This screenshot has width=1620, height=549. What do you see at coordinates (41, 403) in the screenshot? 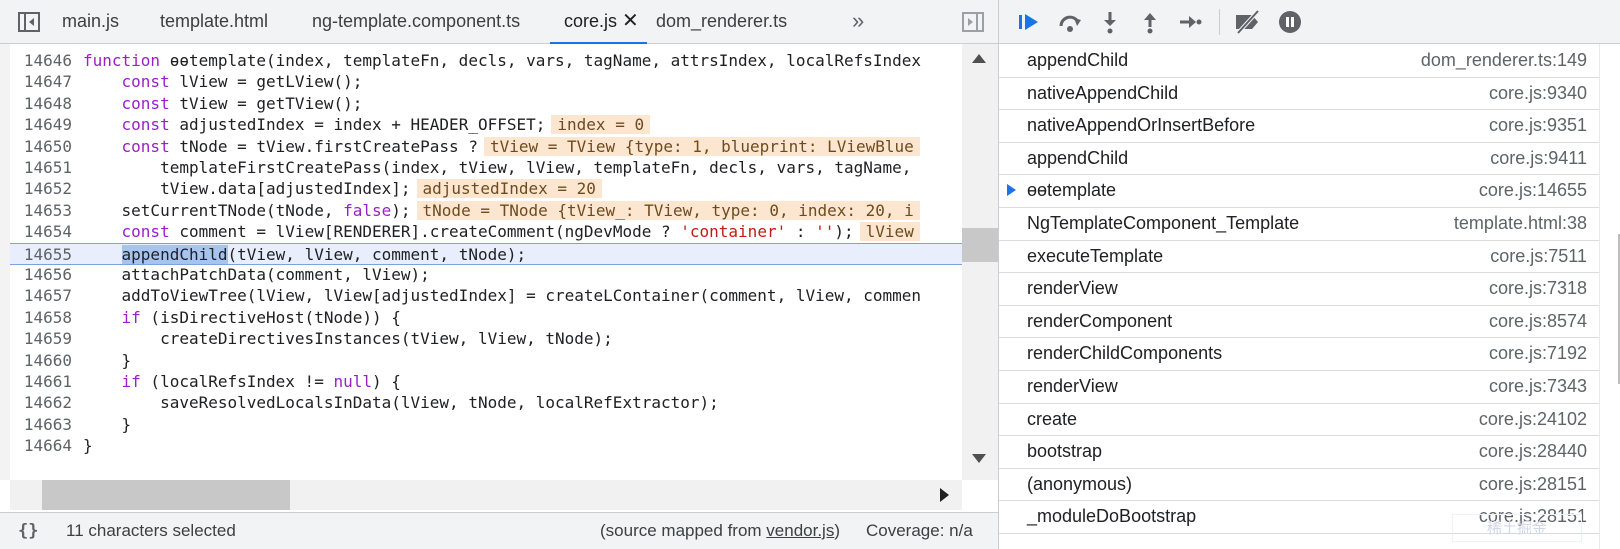
I see `line-number: 14662` at bounding box center [41, 403].